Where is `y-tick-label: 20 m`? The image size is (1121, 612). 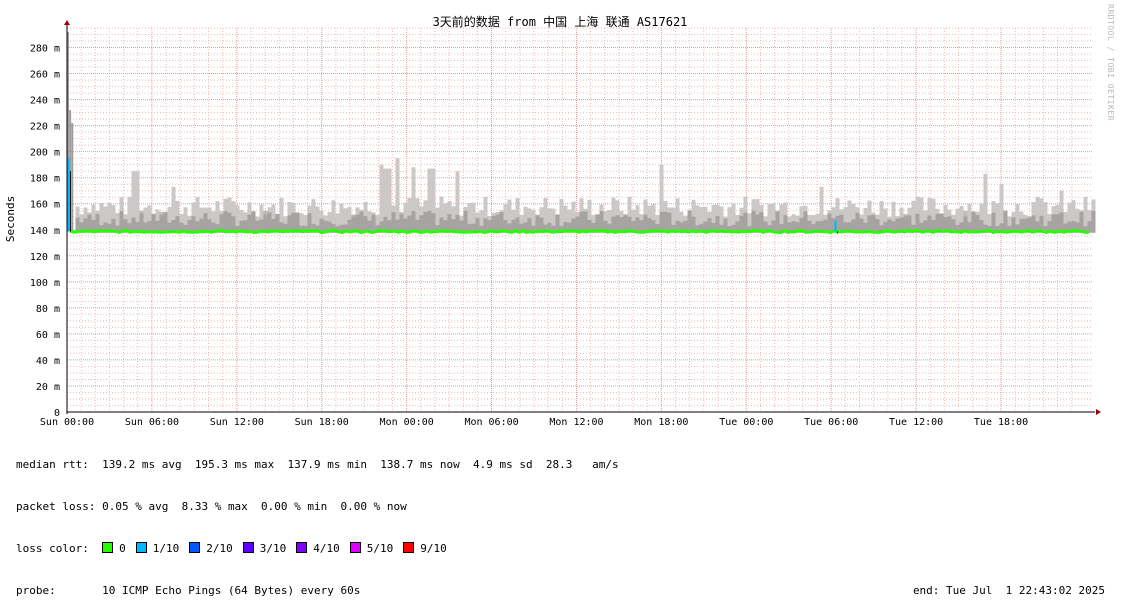
y-tick-label: 20 m is located at coordinates (48, 387).